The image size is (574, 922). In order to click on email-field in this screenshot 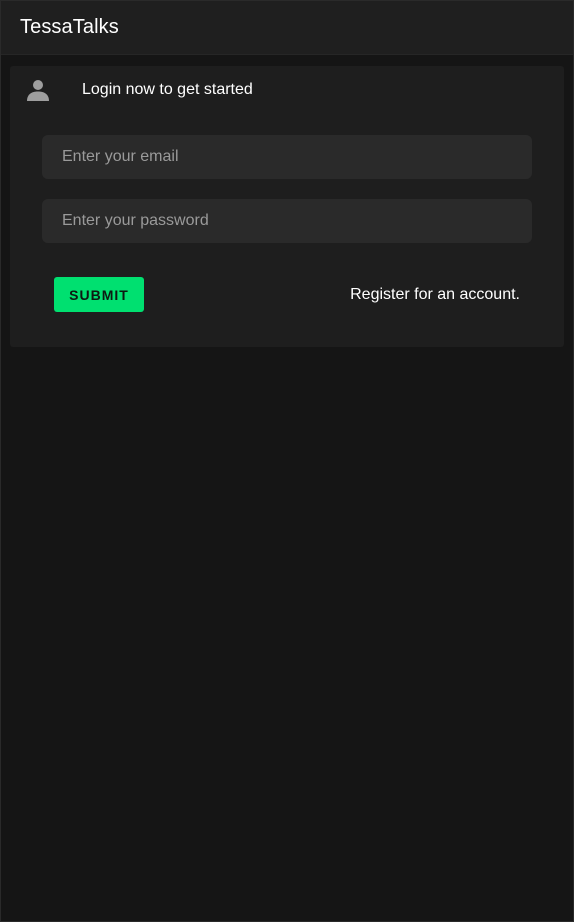, I will do `click(287, 157)`.